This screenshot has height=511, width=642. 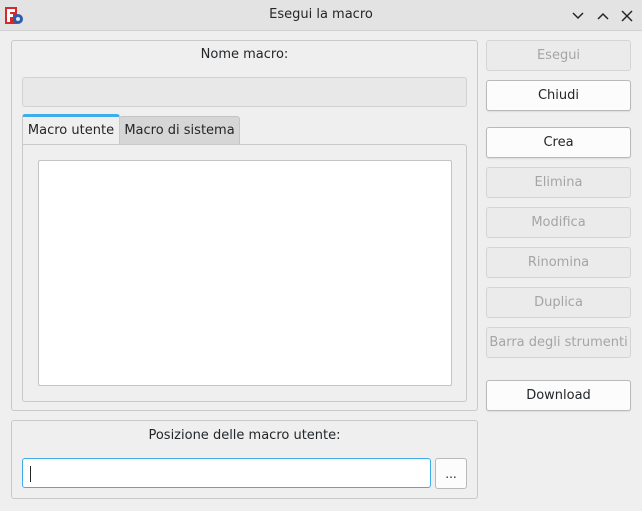 What do you see at coordinates (558, 262) in the screenshot?
I see `rename-button: Rinomina` at bounding box center [558, 262].